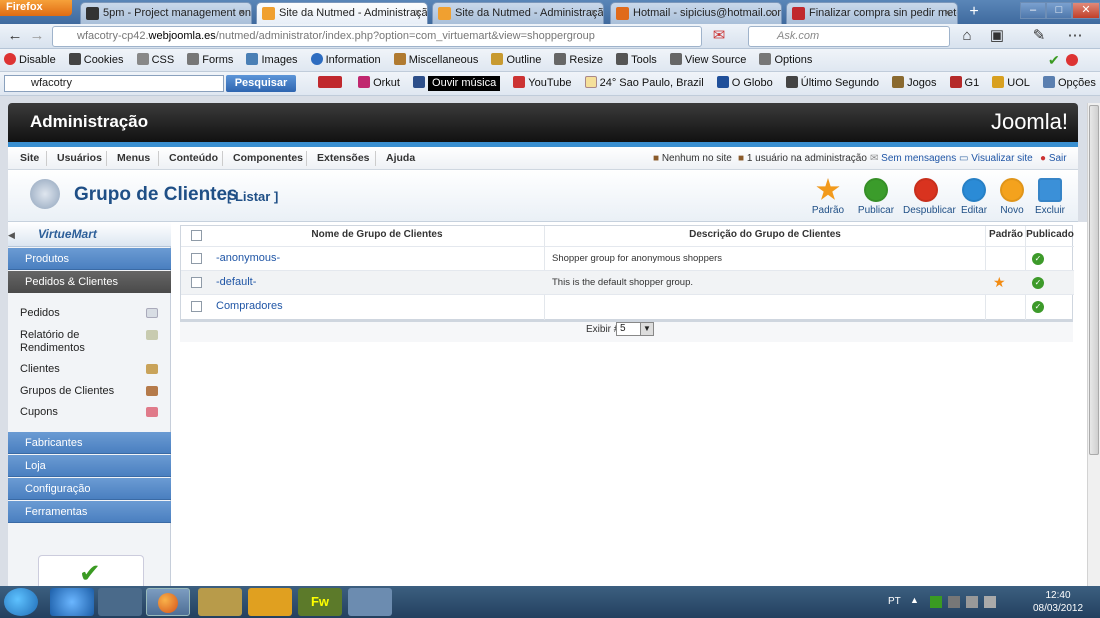  What do you see at coordinates (644, 83) in the screenshot?
I see `weather-widget: 24° Sao Paulo, Brazil` at bounding box center [644, 83].